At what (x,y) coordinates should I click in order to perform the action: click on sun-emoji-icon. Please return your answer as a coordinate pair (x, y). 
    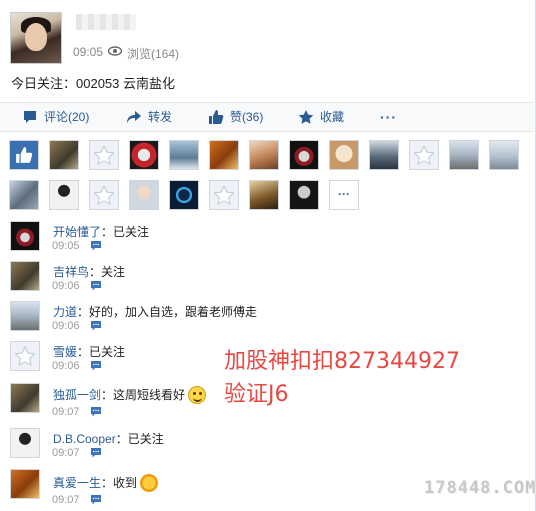
    Looking at the image, I should click on (149, 483).